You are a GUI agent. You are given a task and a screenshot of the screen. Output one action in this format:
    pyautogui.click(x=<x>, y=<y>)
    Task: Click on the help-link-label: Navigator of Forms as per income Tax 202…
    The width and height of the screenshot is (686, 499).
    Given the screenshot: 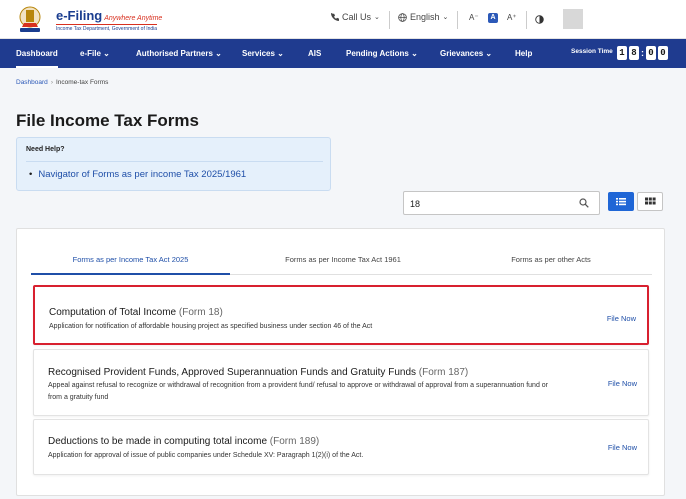 What is the action you would take?
    pyautogui.click(x=142, y=174)
    